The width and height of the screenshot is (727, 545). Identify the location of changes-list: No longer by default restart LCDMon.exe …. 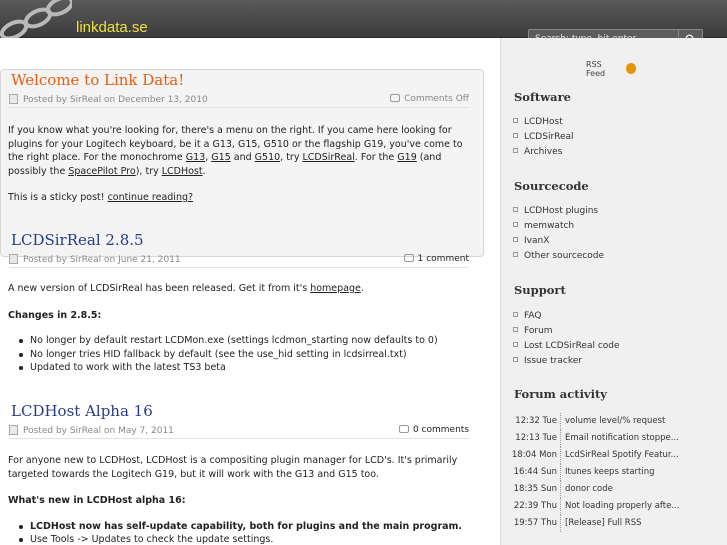
(243, 354).